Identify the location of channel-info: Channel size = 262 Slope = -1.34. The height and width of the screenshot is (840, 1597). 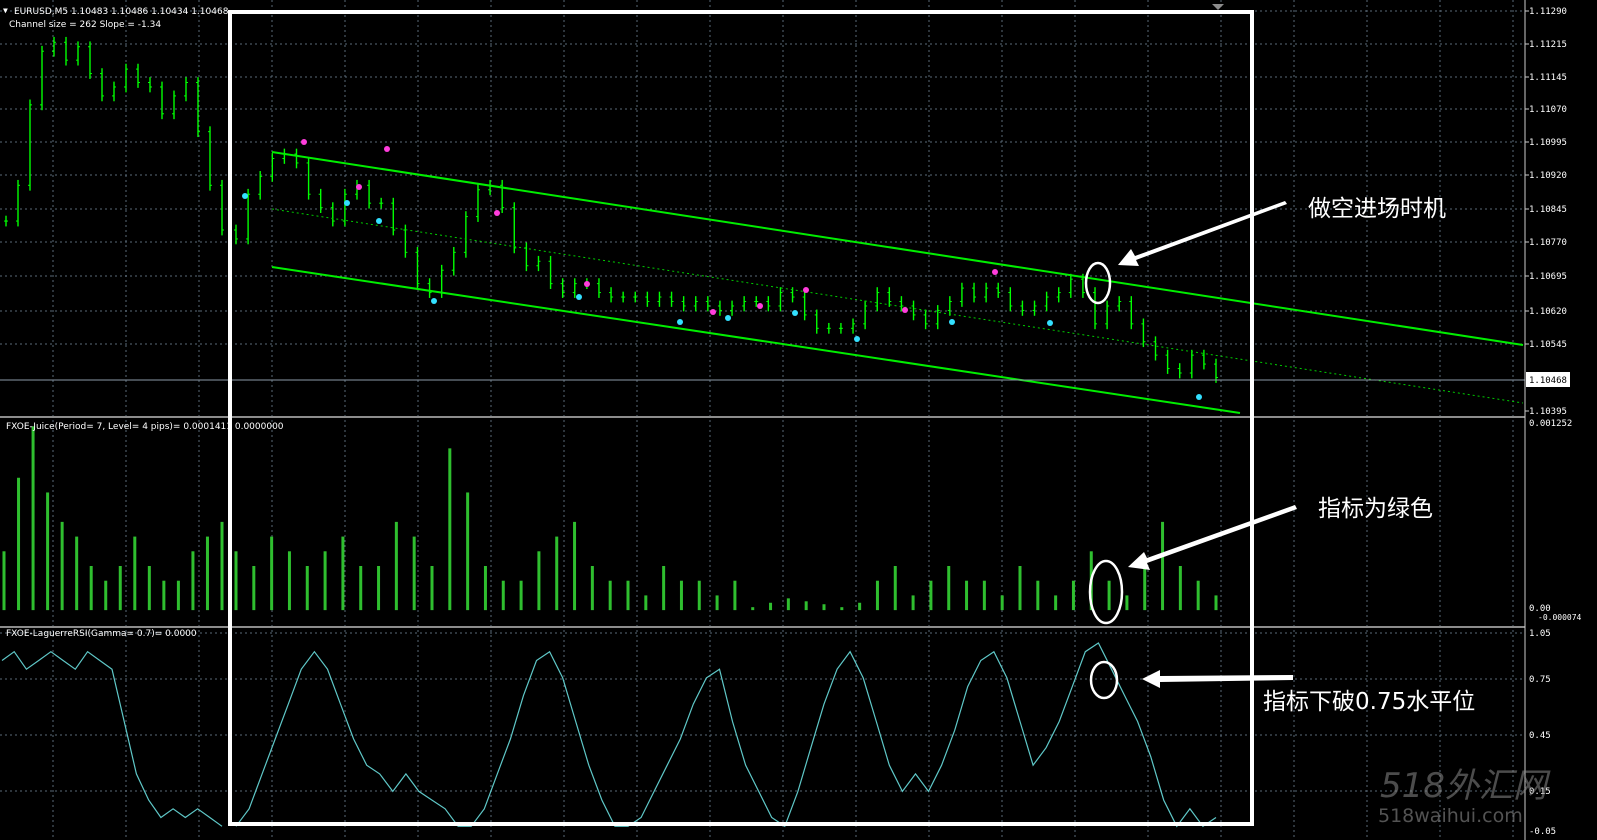
(85, 25).